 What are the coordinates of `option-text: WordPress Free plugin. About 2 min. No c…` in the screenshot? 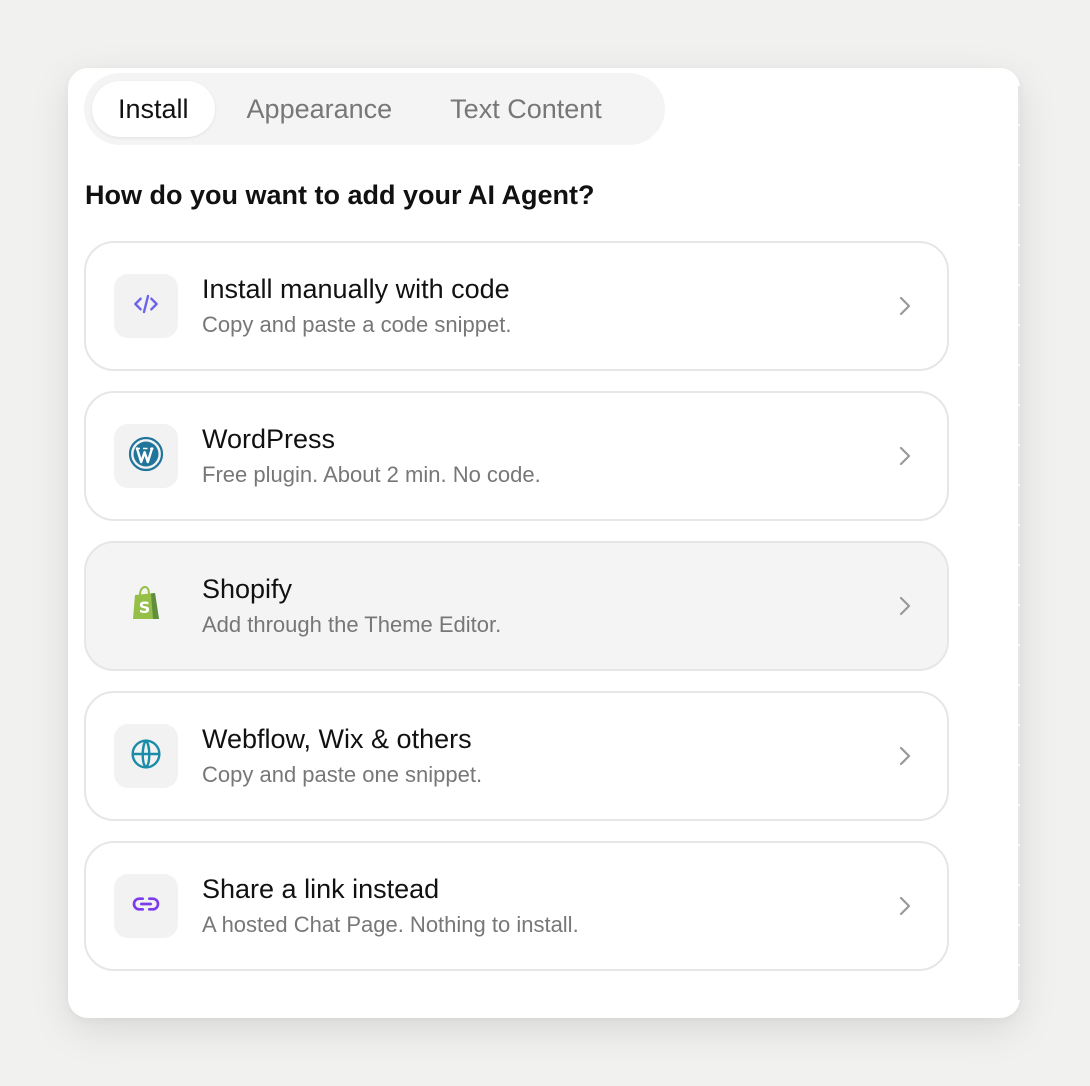 It's located at (547, 456).